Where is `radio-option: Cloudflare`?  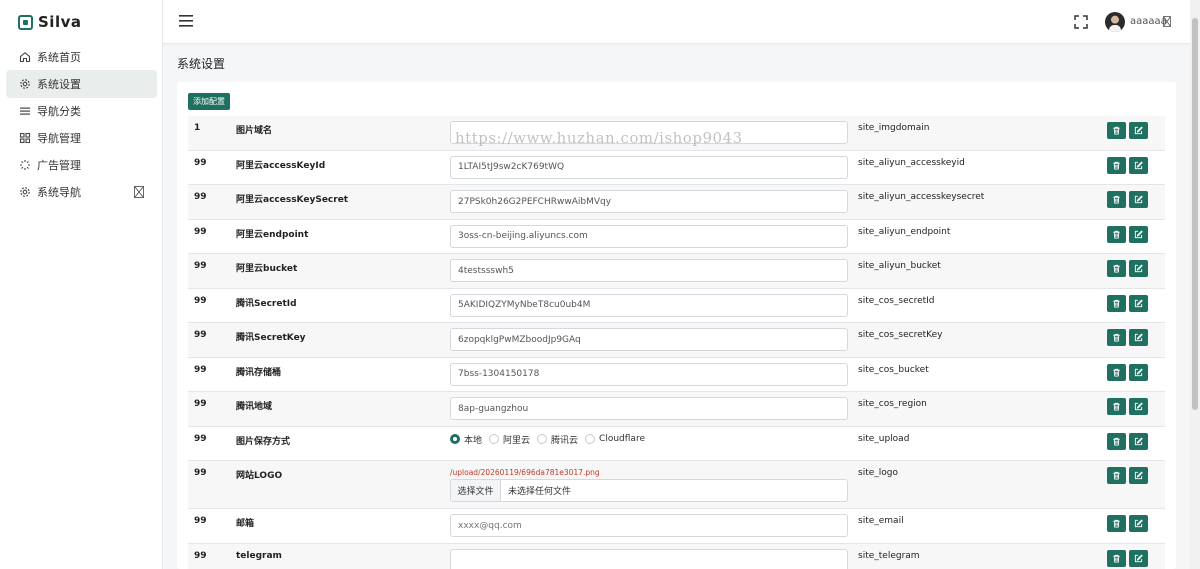 radio-option: Cloudflare is located at coordinates (615, 439).